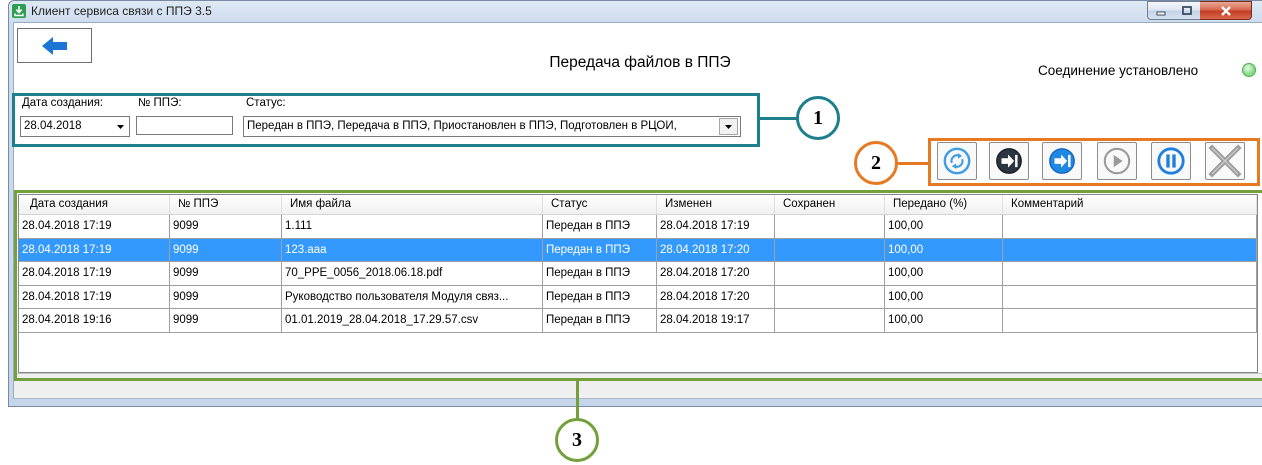 This screenshot has width=1262, height=465. I want to click on date-select: 28.04.2018, so click(75, 126).